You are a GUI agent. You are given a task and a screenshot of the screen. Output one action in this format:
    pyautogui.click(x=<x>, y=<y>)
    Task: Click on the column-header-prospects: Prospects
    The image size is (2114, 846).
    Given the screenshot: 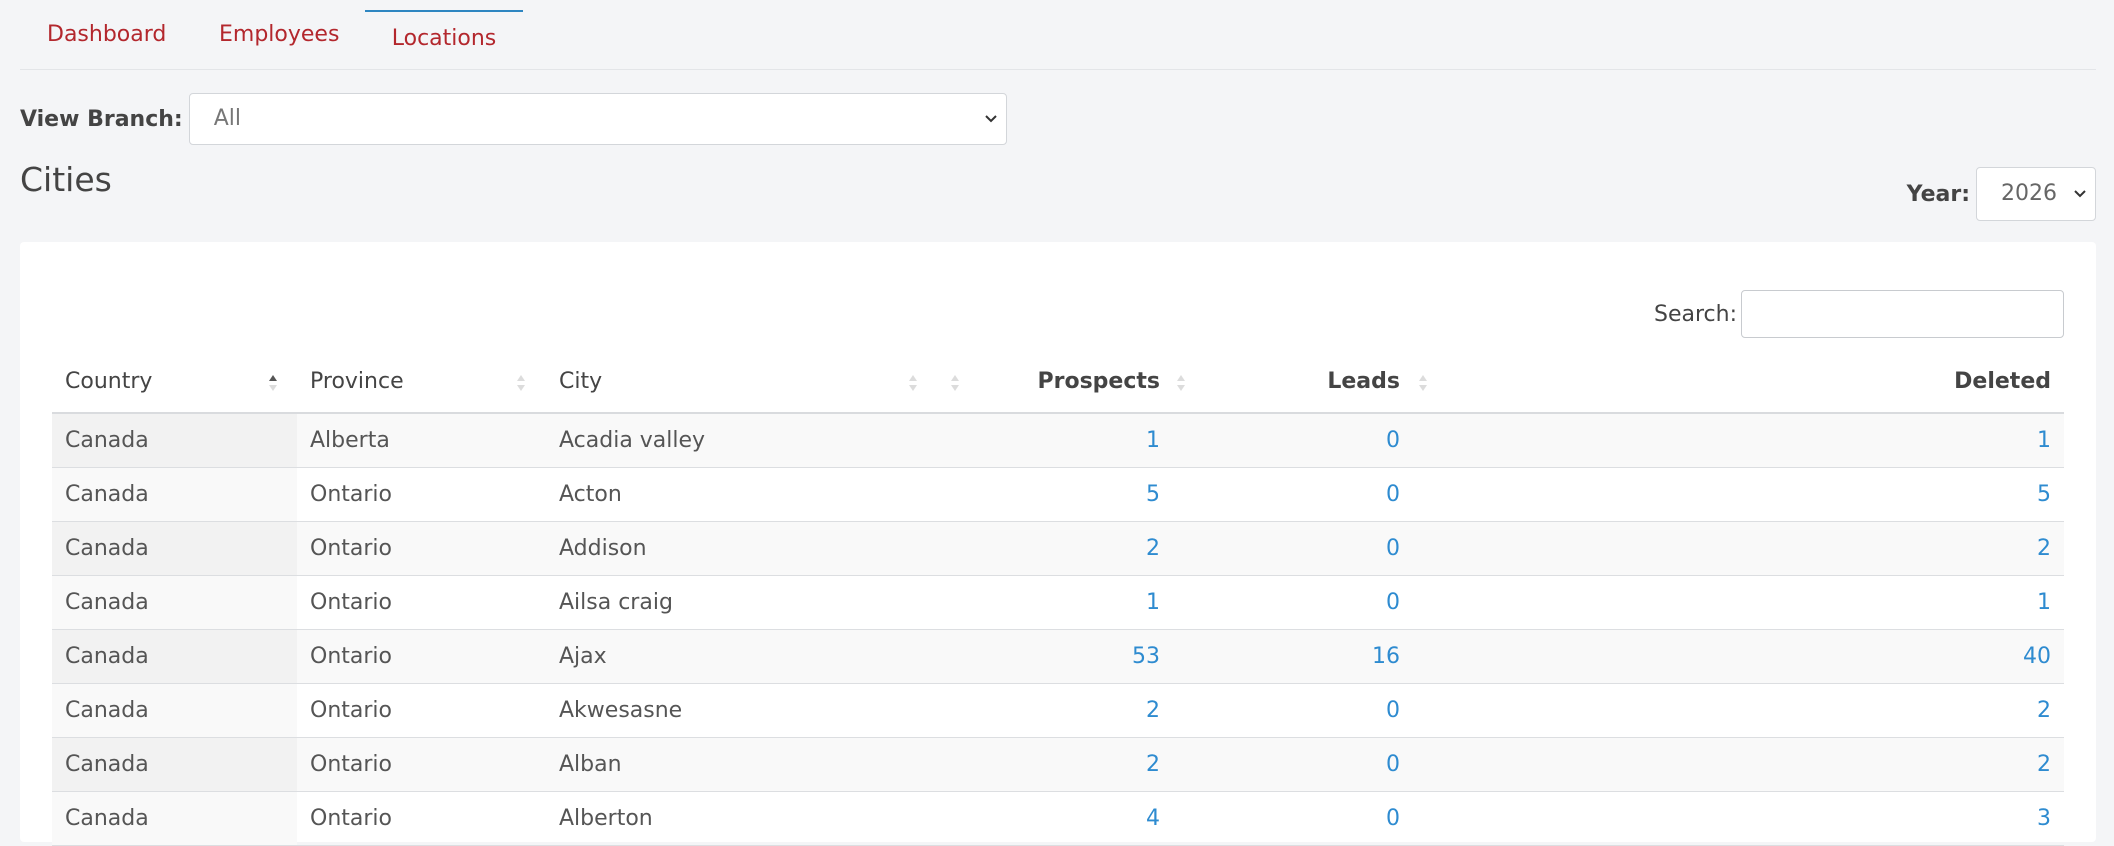 What is the action you would take?
    pyautogui.click(x=1098, y=382)
    